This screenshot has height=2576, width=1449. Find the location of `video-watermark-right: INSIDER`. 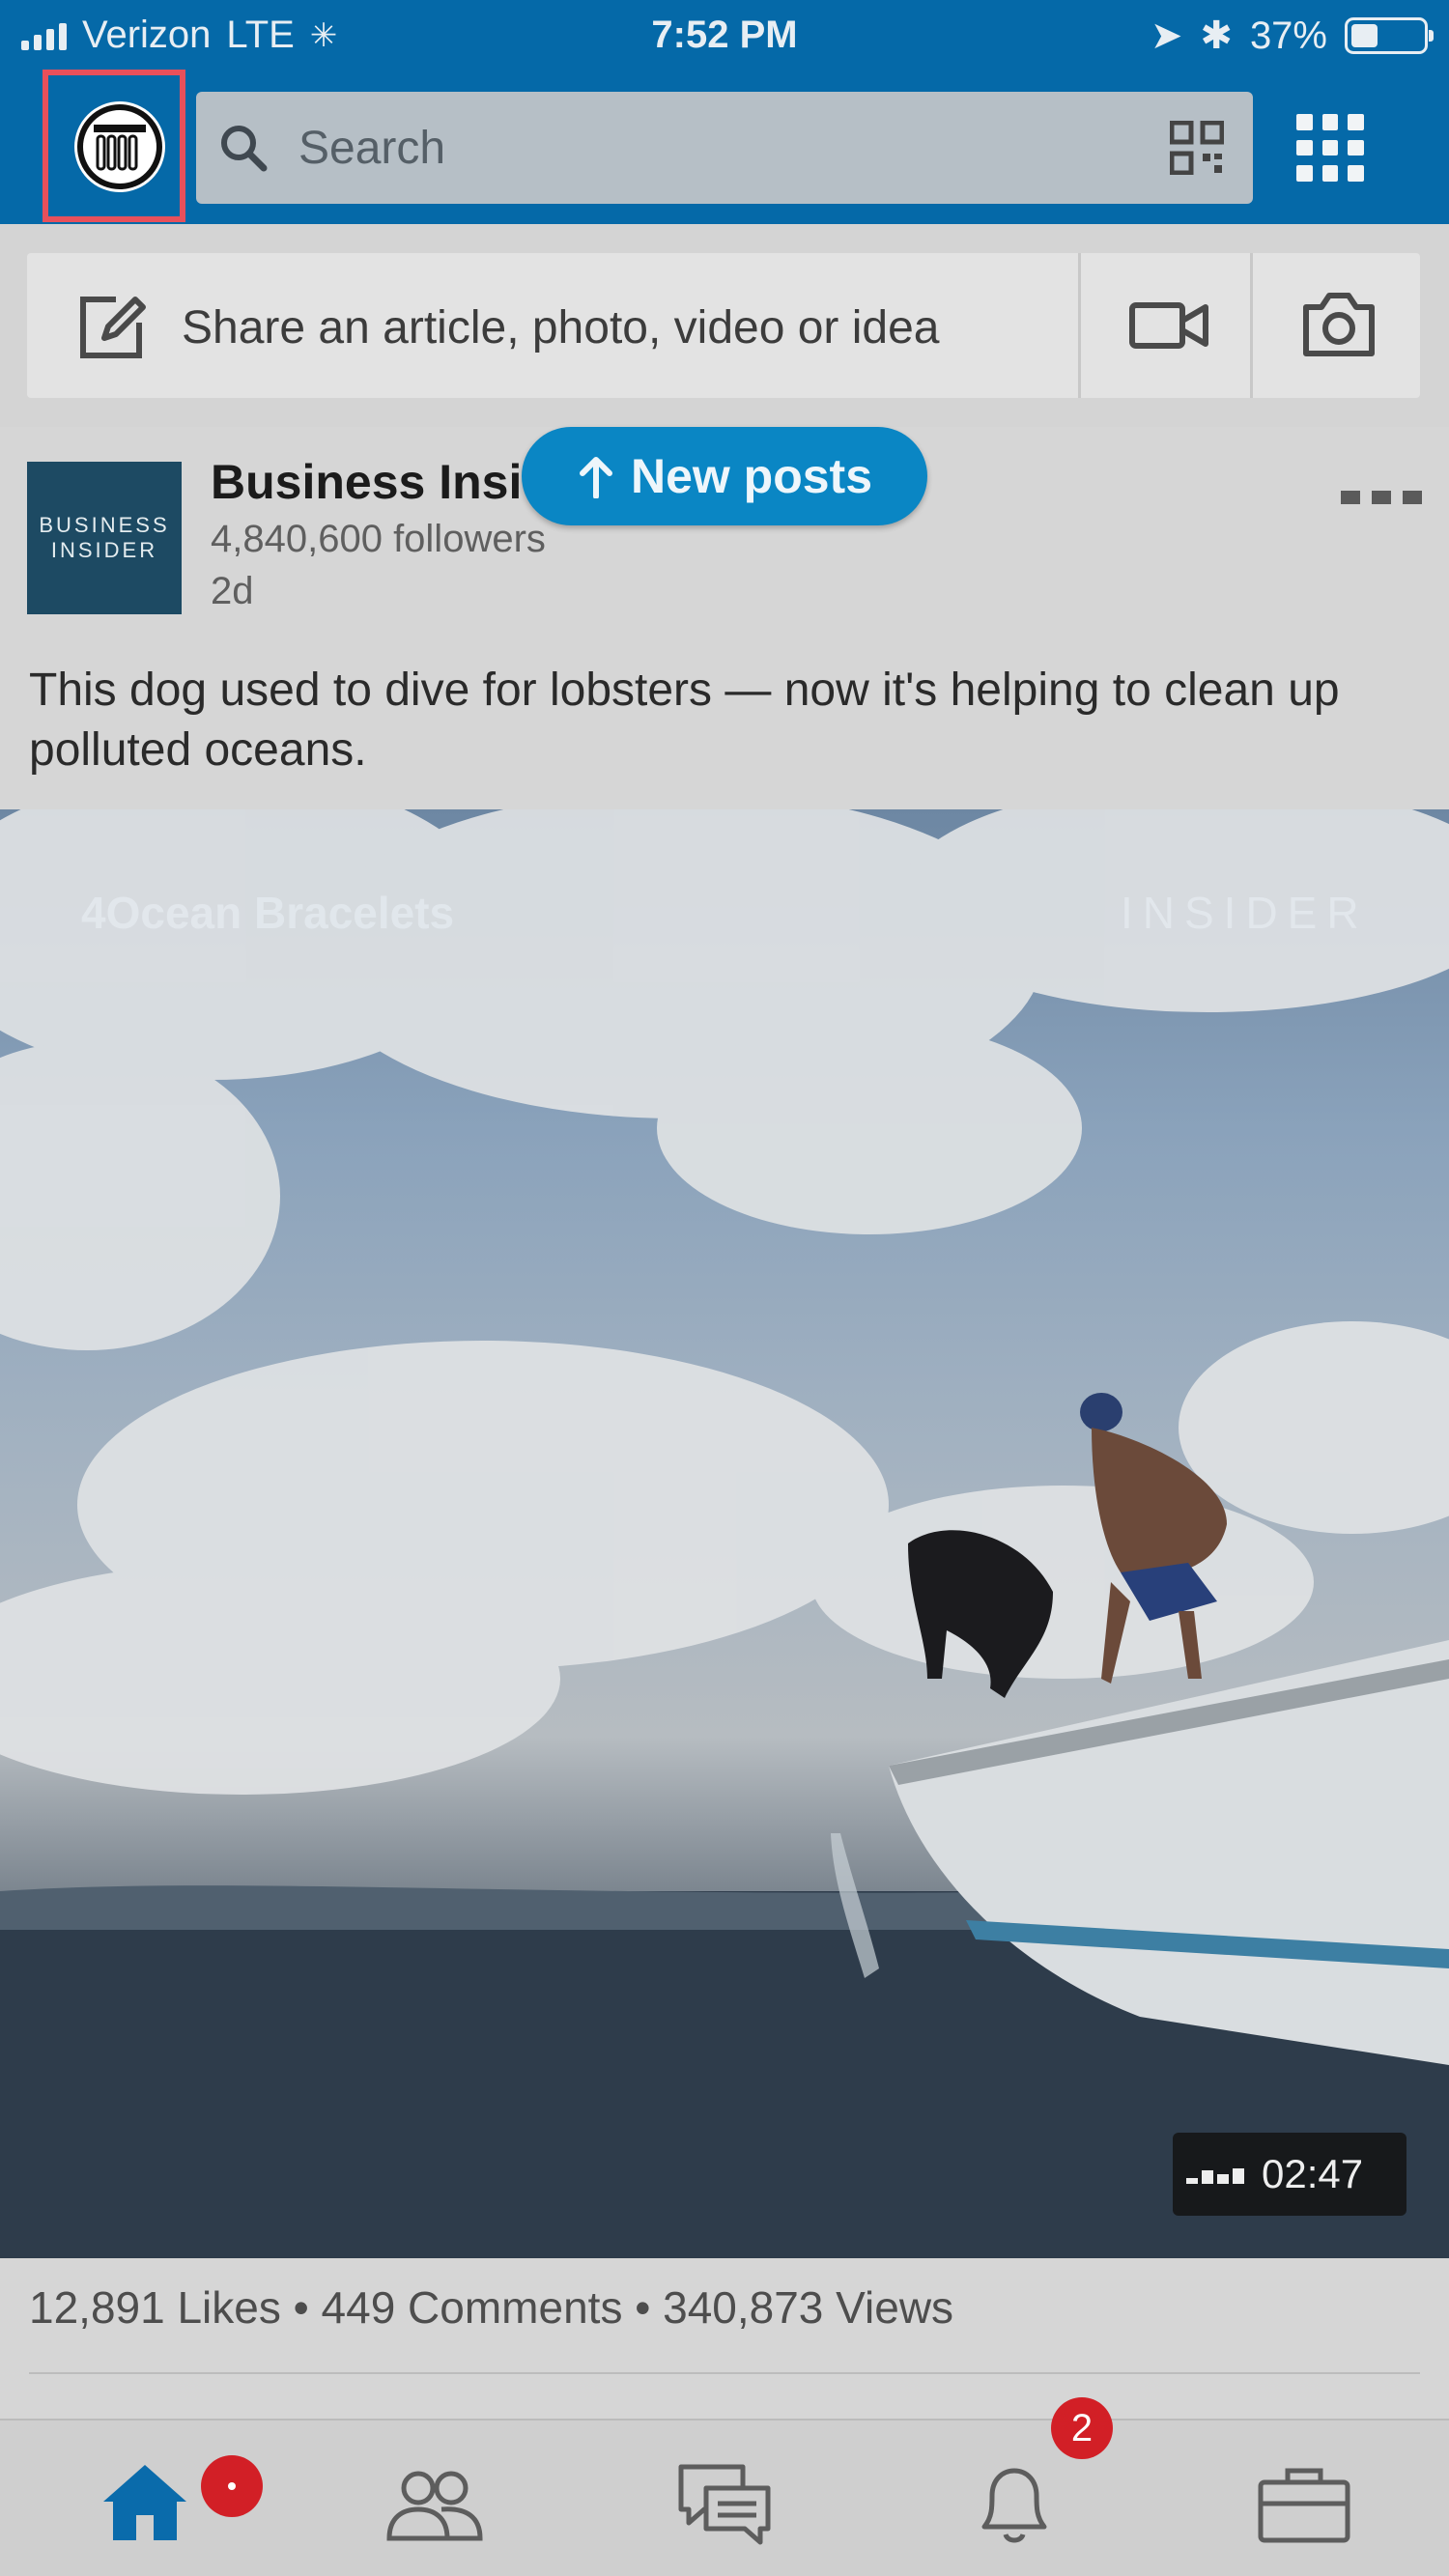

video-watermark-right: INSIDER is located at coordinates (1245, 913).